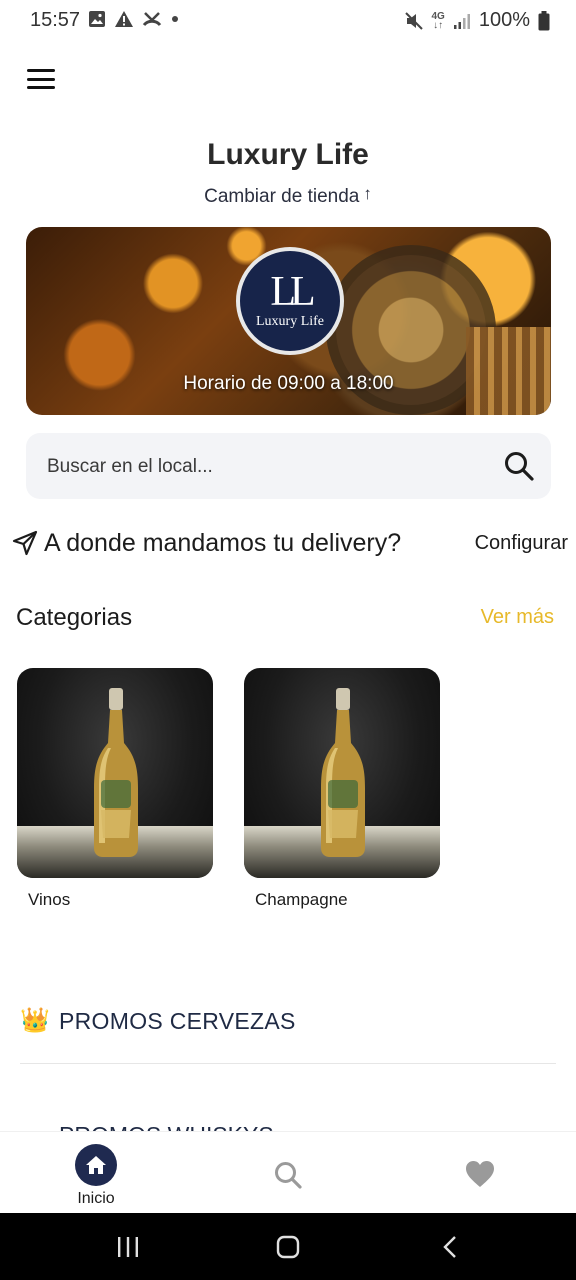 Image resolution: width=576 pixels, height=1280 pixels. I want to click on change-store-link: Cambiar de tienda ↑, so click(288, 196).